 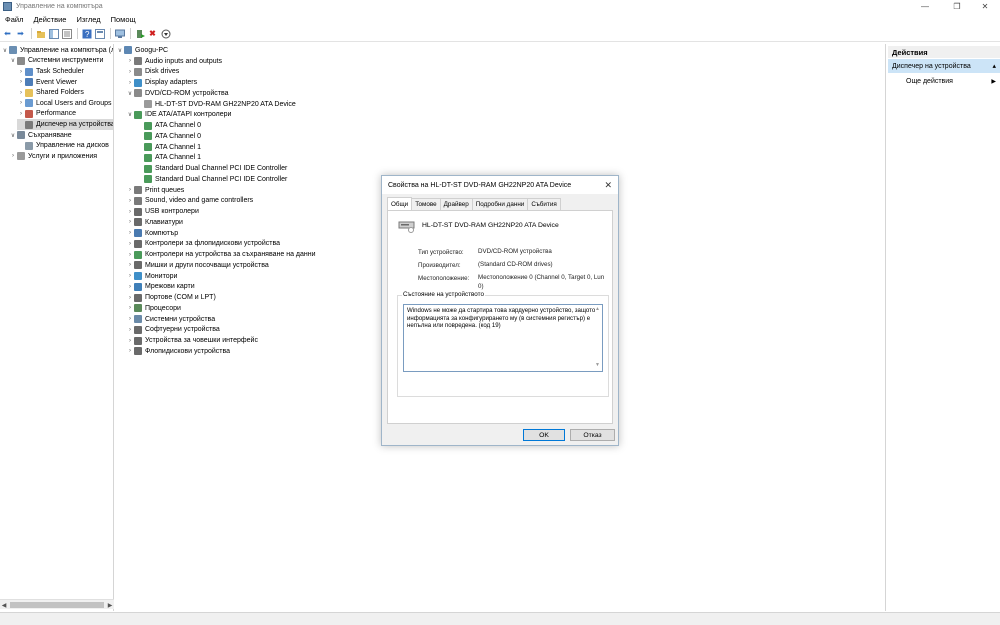 I want to click on device-tree-item: › Процесори, so click(x=153, y=308).